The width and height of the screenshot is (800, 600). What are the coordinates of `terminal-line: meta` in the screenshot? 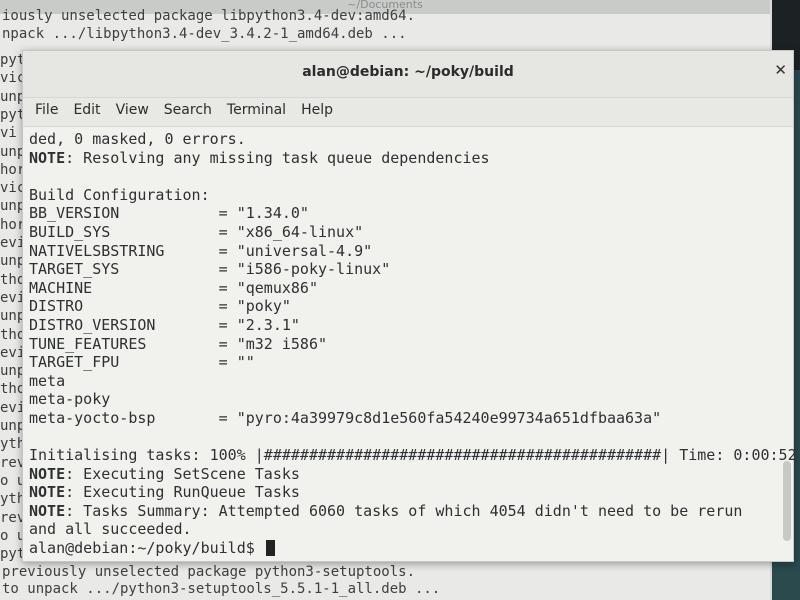 It's located at (411, 381).